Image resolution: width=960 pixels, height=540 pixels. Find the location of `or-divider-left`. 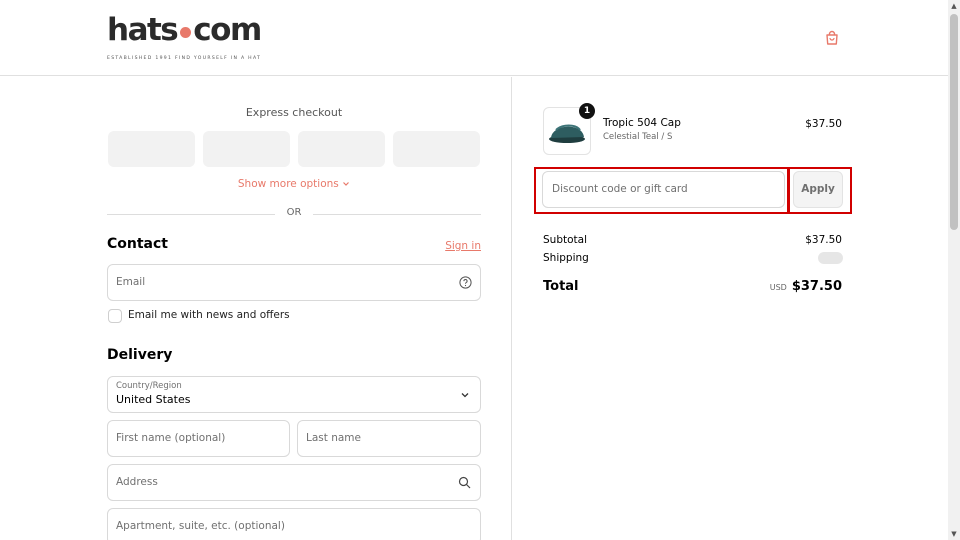

or-divider-left is located at coordinates (191, 214).